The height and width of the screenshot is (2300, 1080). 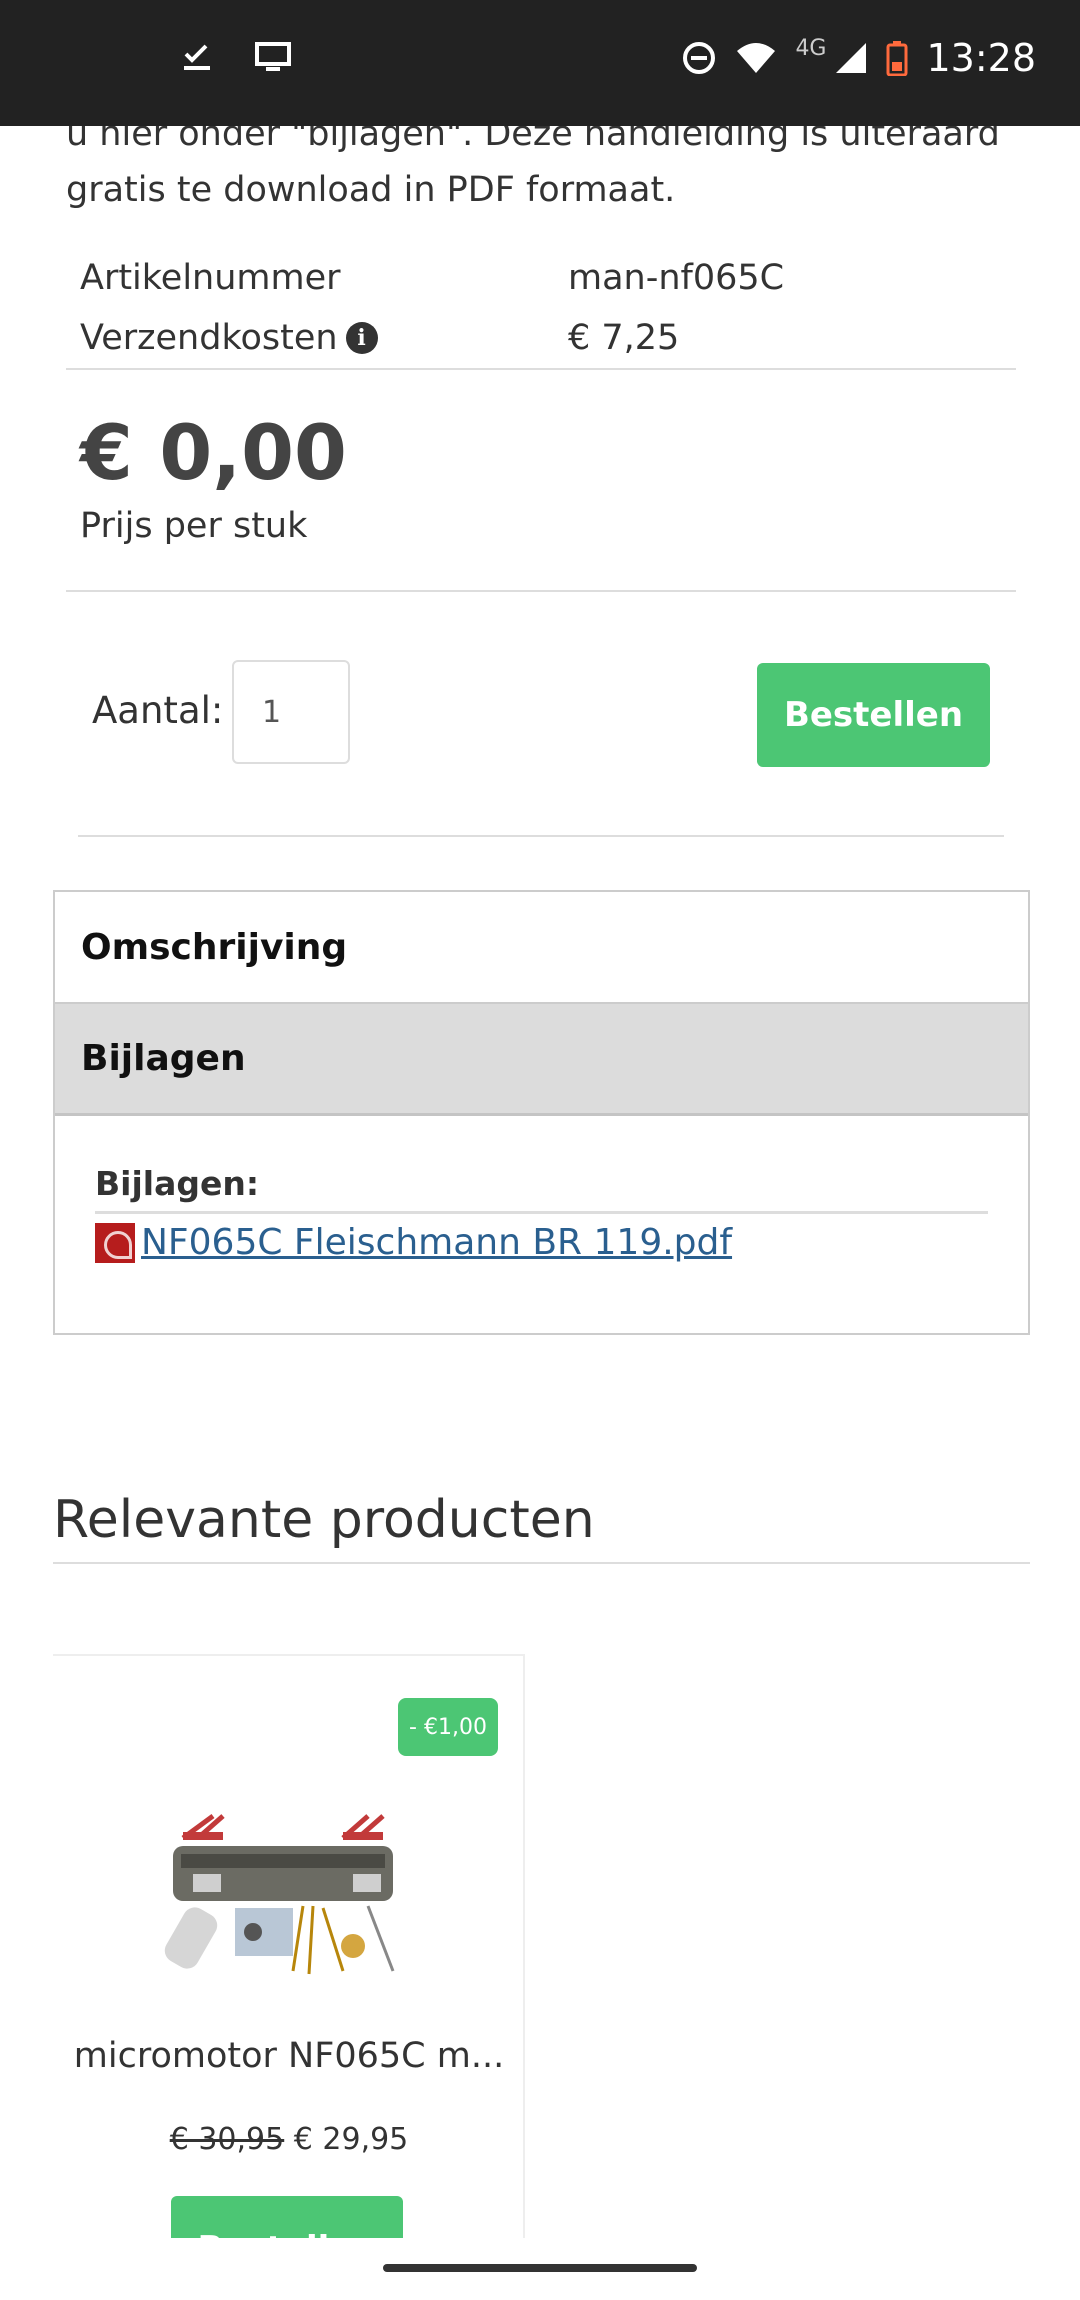 I want to click on attachment-link: NF065C Fleischmann BR 119.pdf, so click(x=436, y=1242).